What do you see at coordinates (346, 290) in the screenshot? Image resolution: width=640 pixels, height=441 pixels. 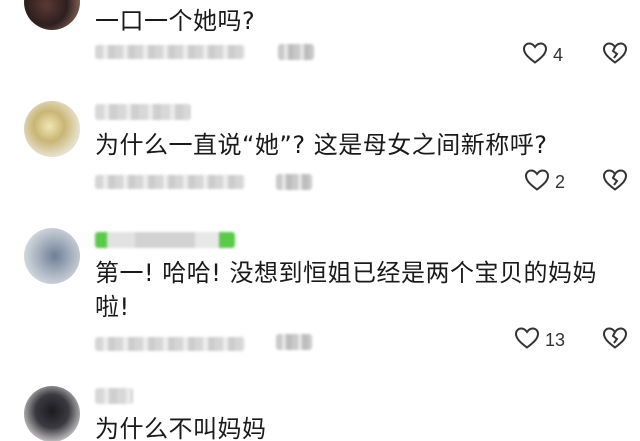 I see `comment-text: 第一! 哈哈! 没想到恒姐已经是两个宝贝的妈妈啦!` at bounding box center [346, 290].